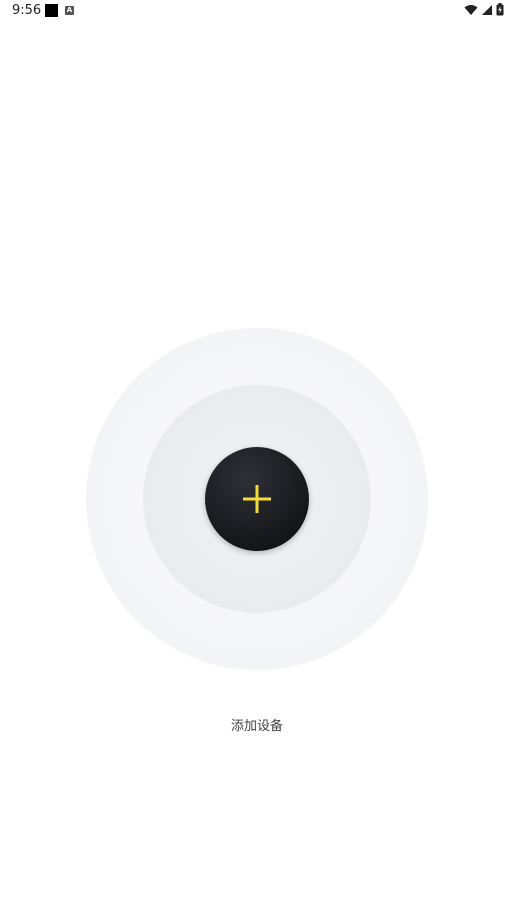  What do you see at coordinates (471, 9) in the screenshot?
I see `wifi-icon` at bounding box center [471, 9].